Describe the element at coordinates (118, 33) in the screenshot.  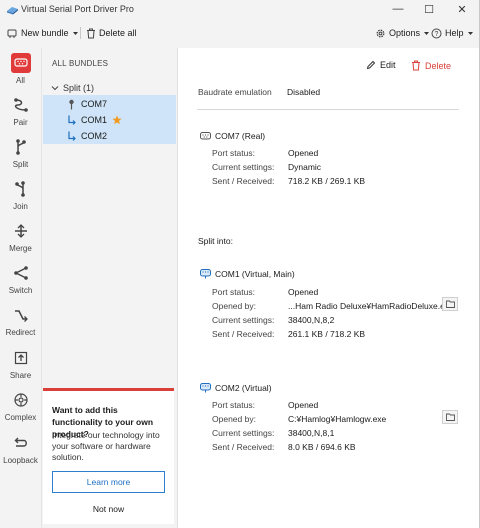
I see `delete-all-label: Delete all` at that location.